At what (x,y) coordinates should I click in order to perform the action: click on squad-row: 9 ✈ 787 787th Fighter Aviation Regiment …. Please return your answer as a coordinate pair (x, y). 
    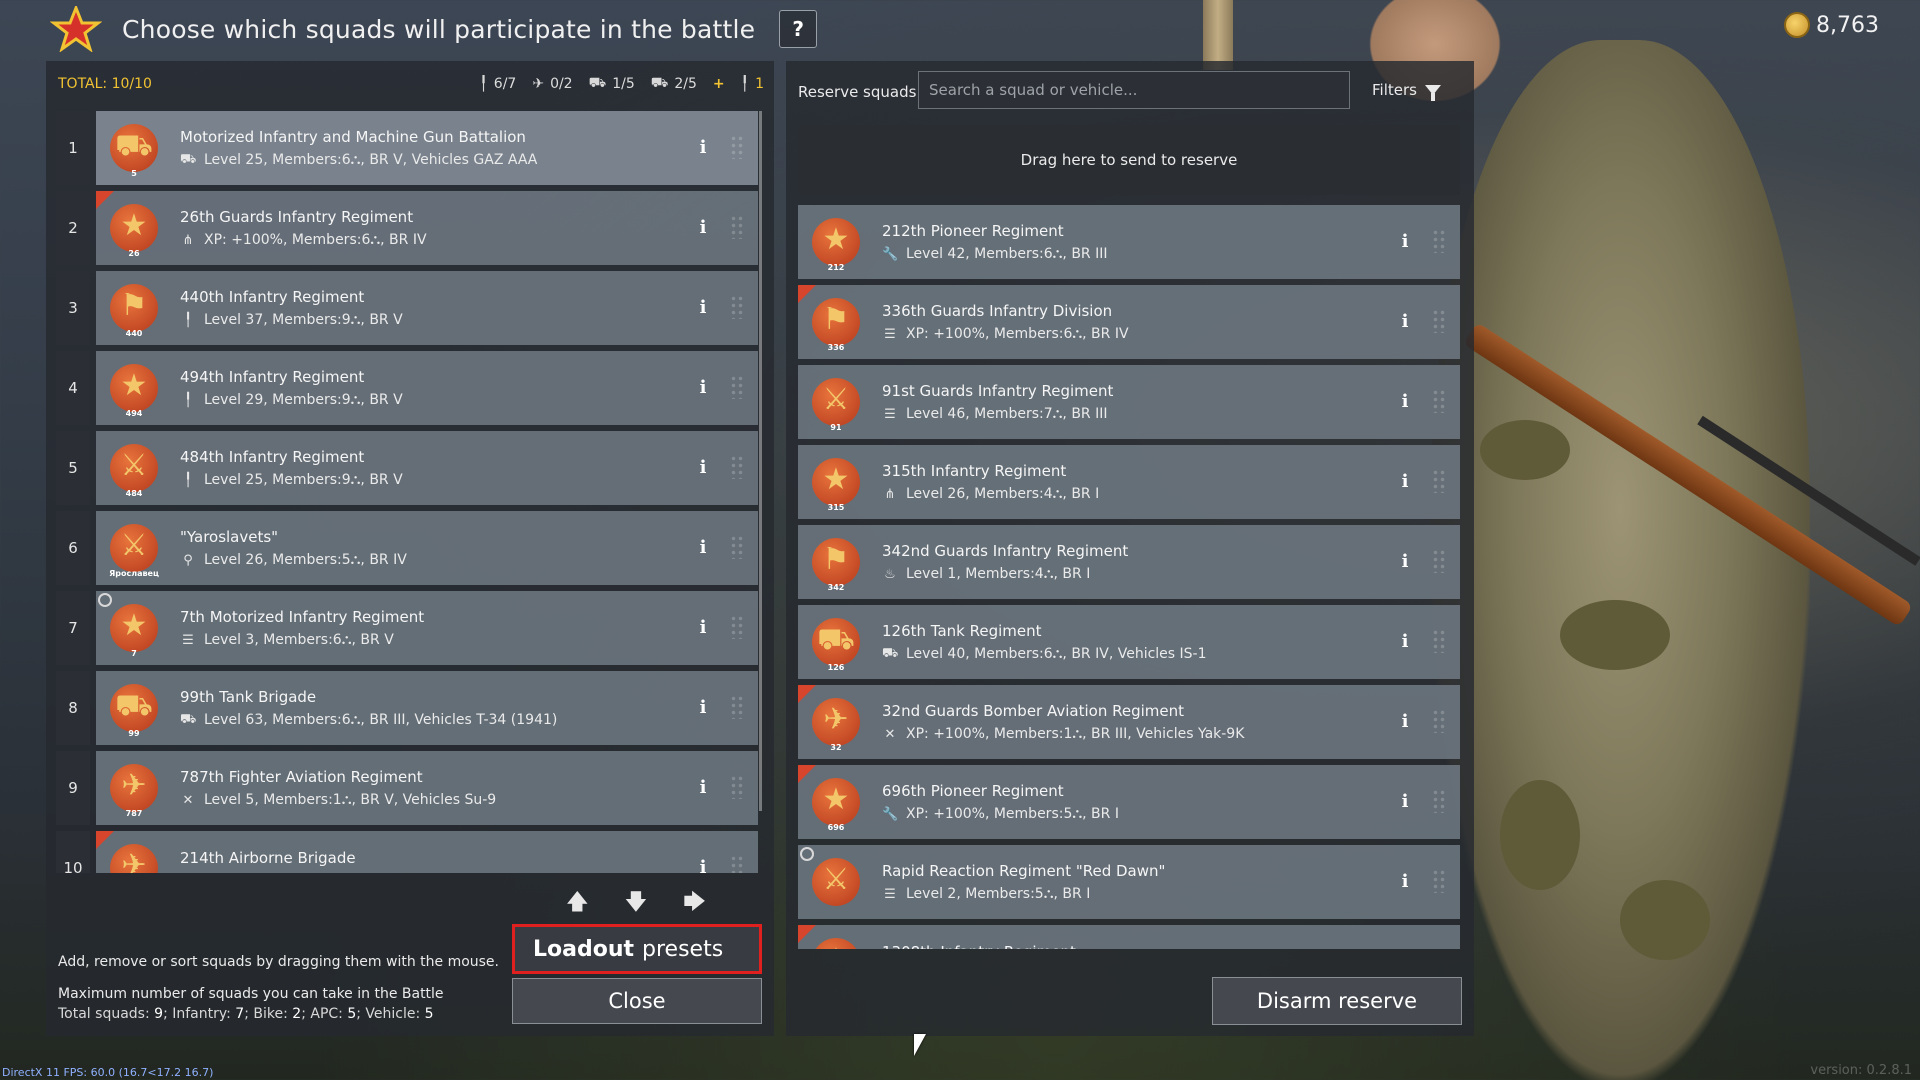
    Looking at the image, I should click on (407, 788).